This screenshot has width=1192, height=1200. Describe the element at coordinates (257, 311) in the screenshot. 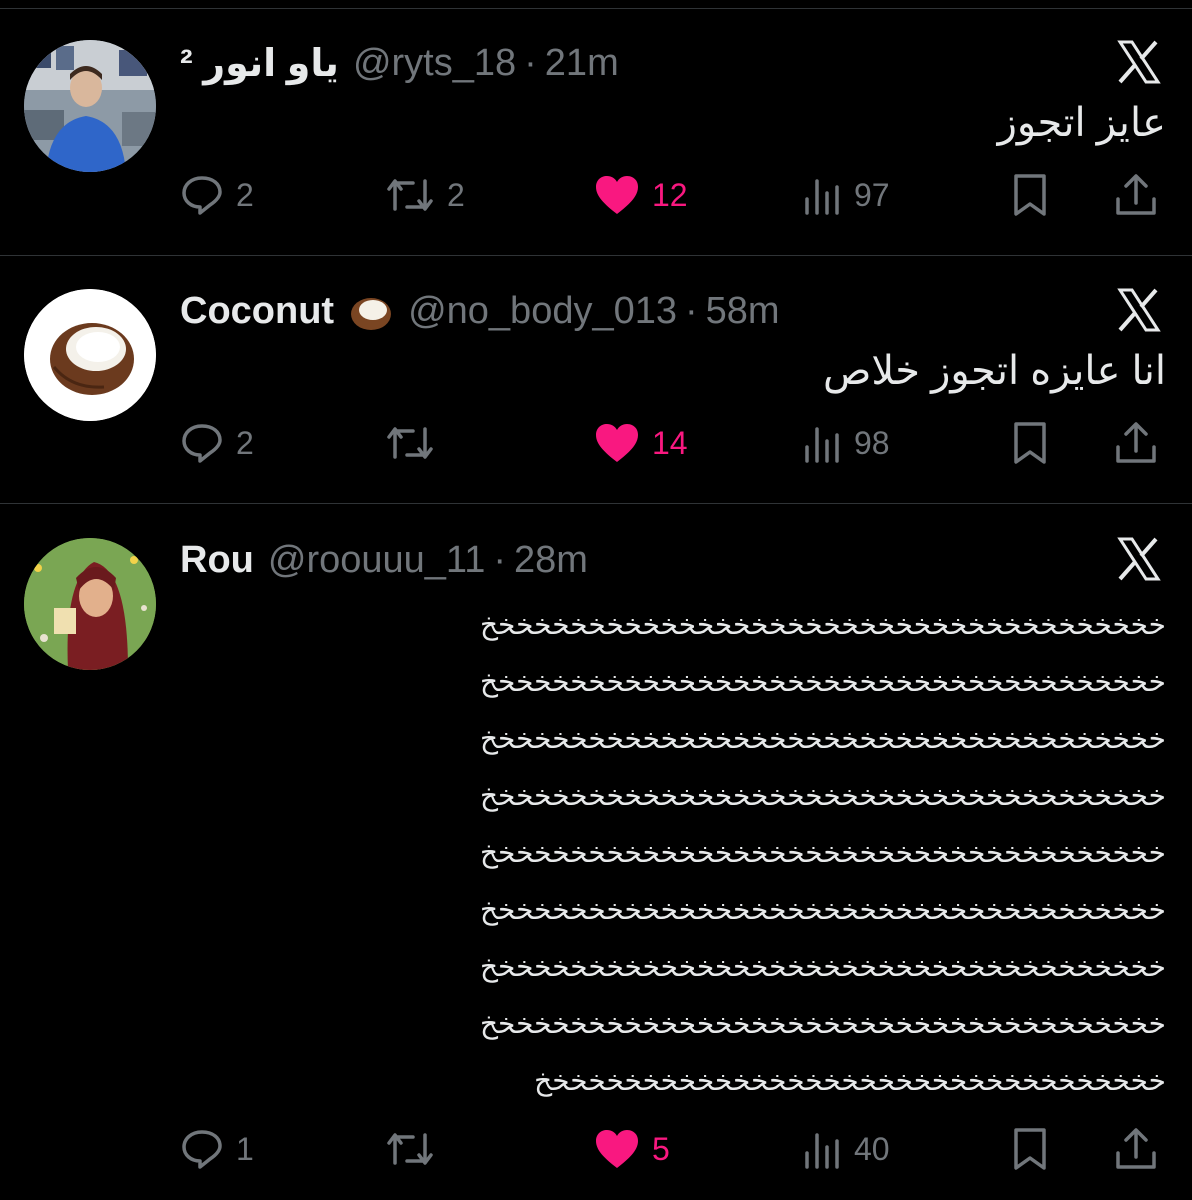

I see `display-name: Coconut` at that location.